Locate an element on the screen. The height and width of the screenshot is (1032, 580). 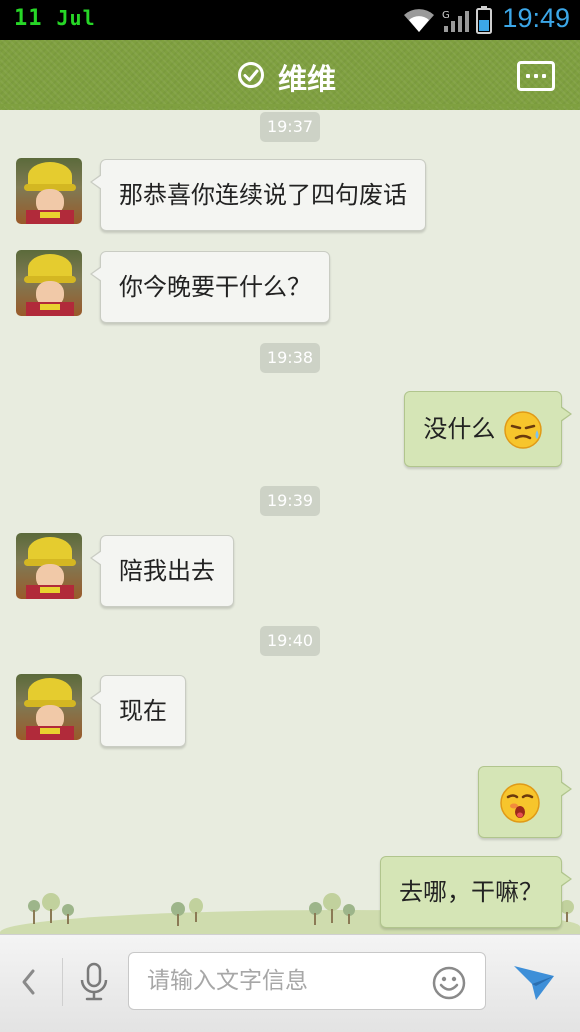
sent-emoji-message is located at coordinates (525, 802).